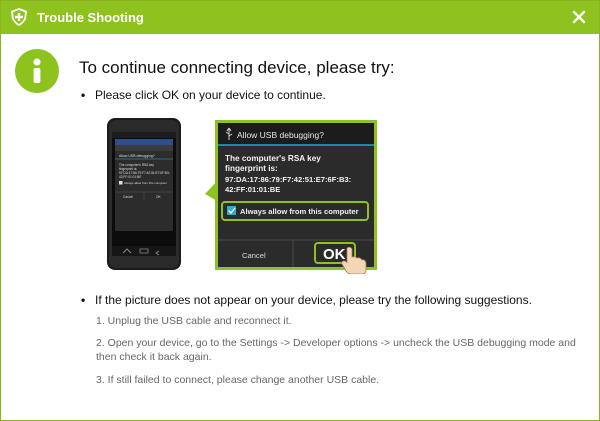  I want to click on window-title: Trouble Shooting, so click(90, 17).